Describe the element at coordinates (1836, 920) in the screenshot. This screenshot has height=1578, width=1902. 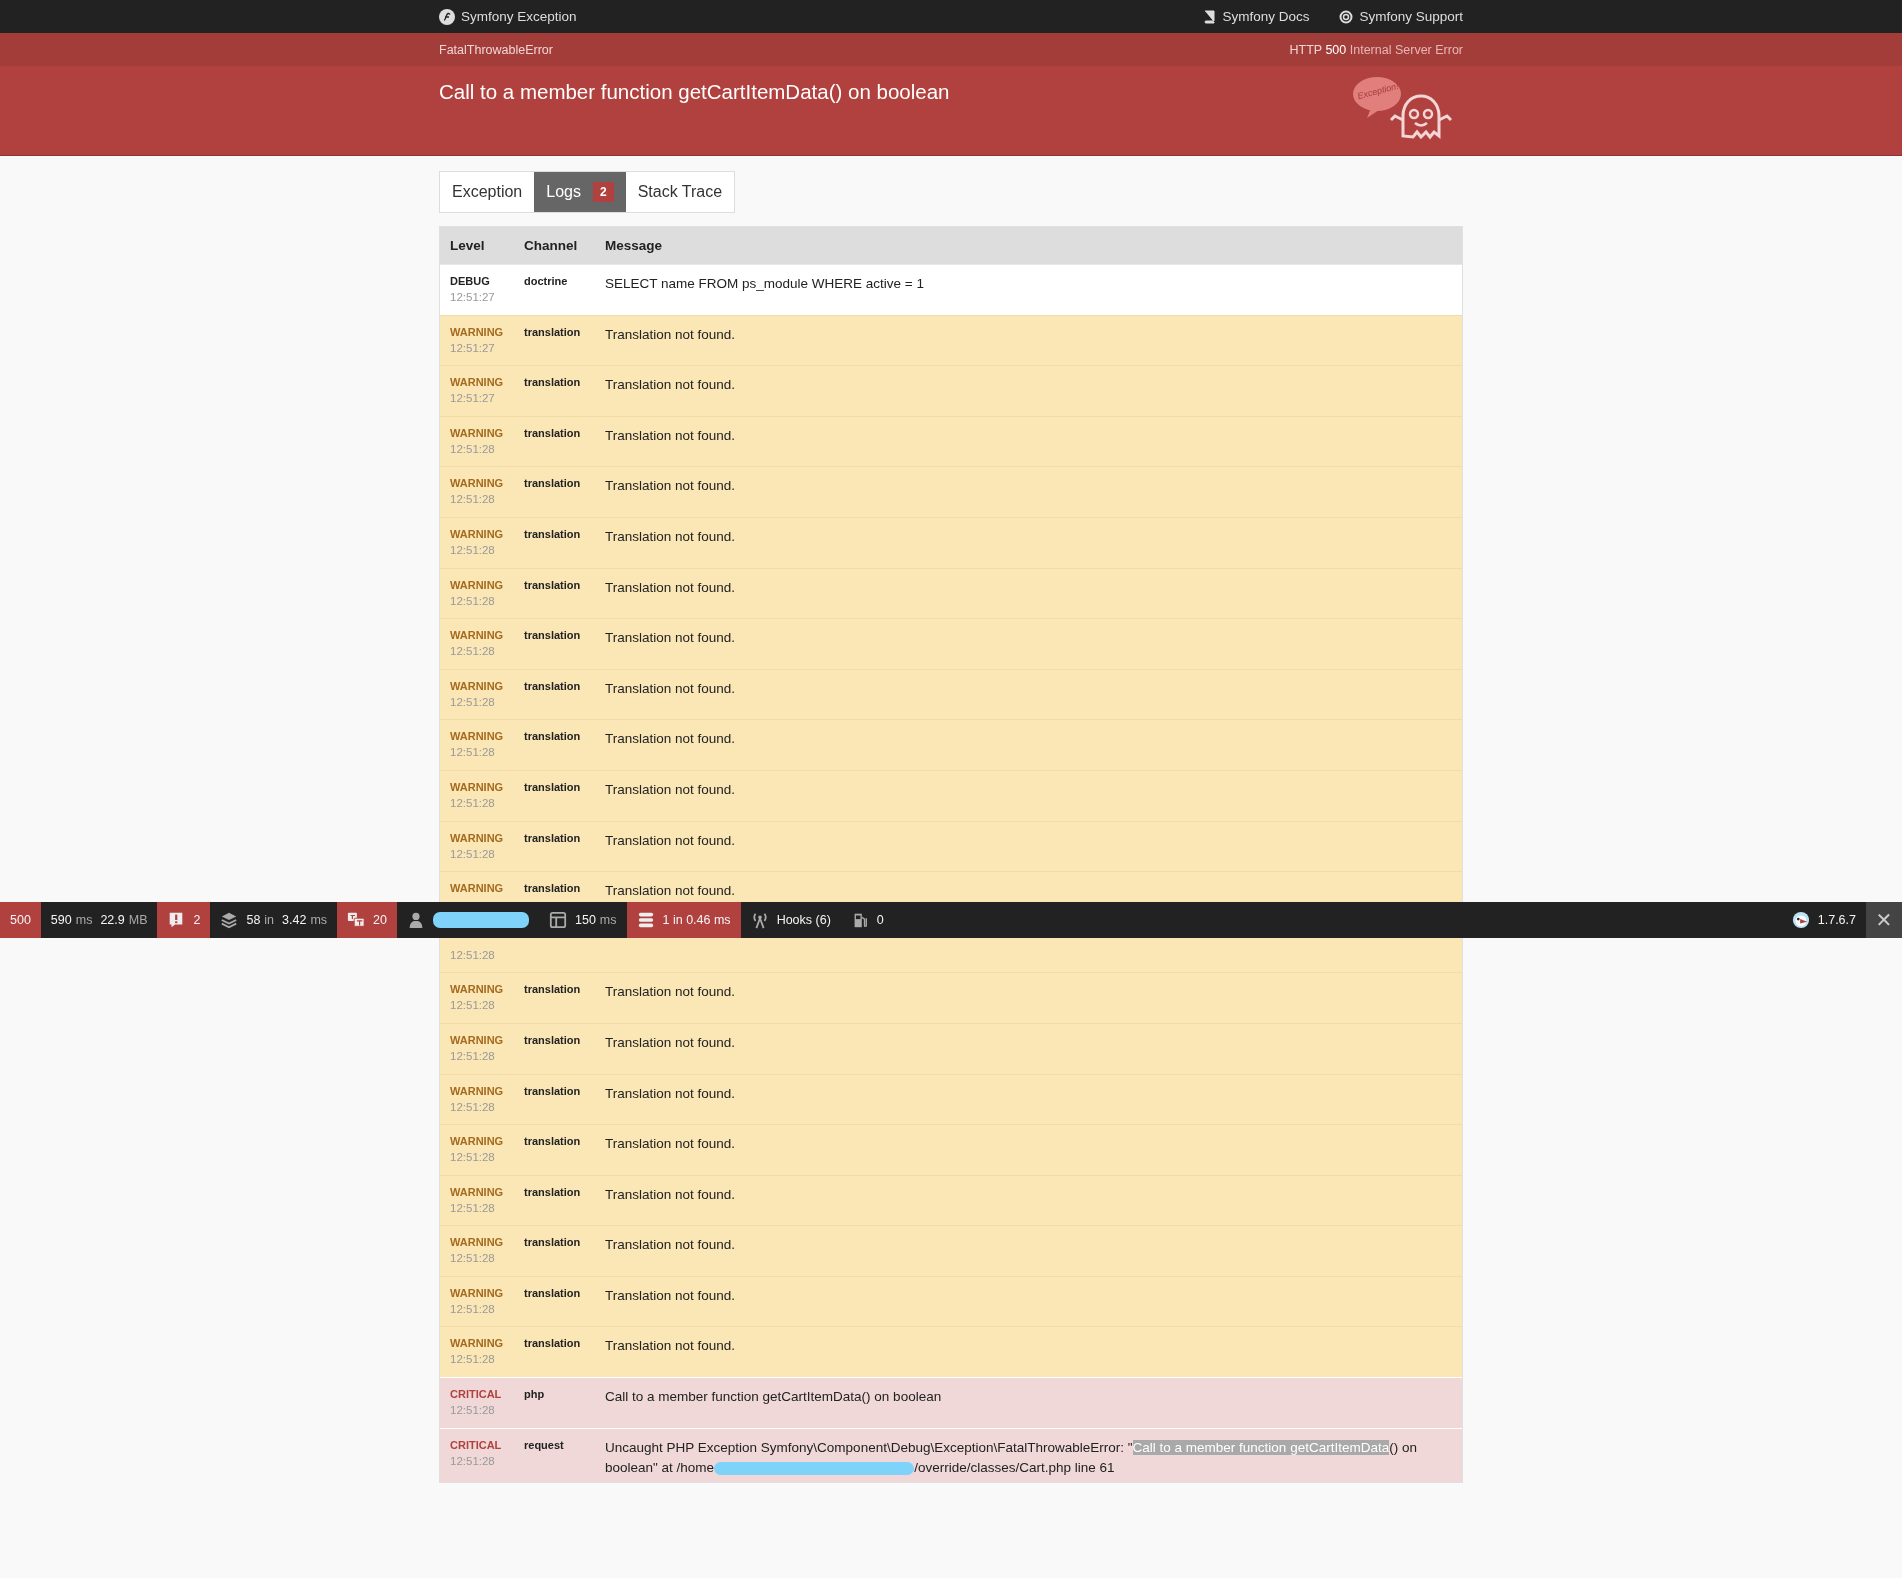
I see `version-number: 1.7.6.7` at that location.